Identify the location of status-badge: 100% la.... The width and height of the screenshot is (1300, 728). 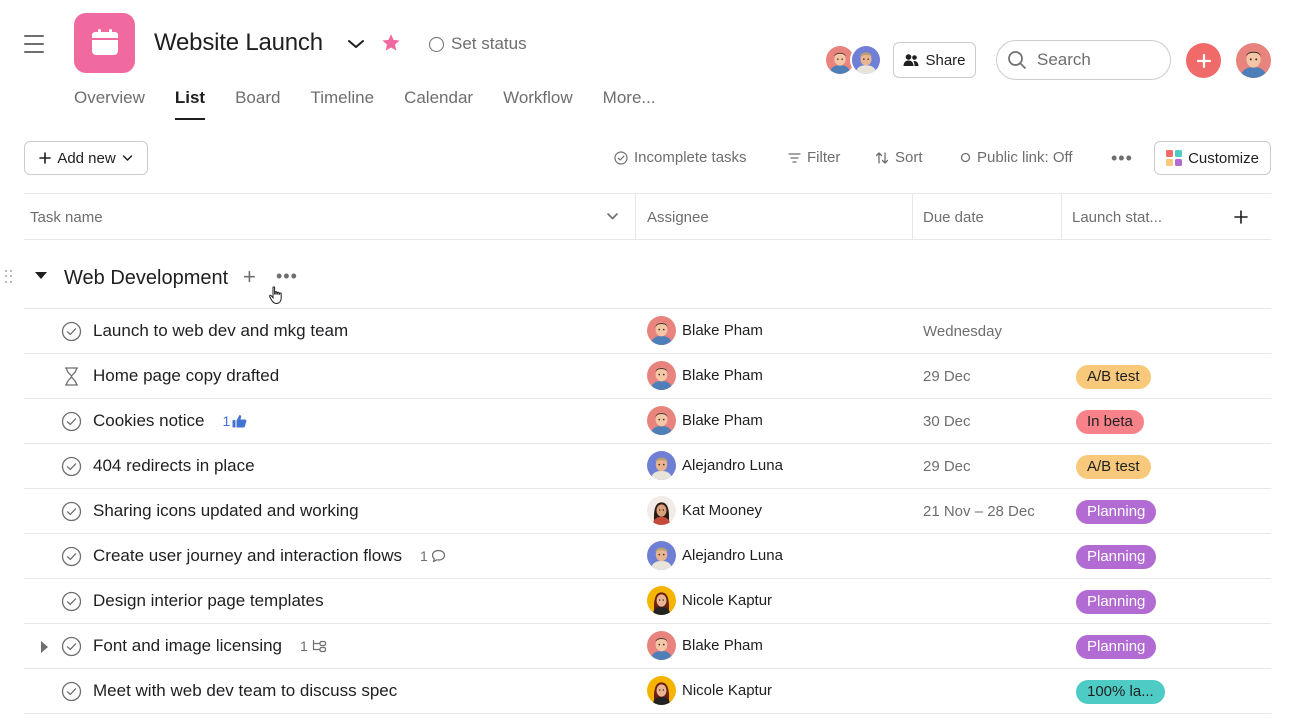
(1120, 692).